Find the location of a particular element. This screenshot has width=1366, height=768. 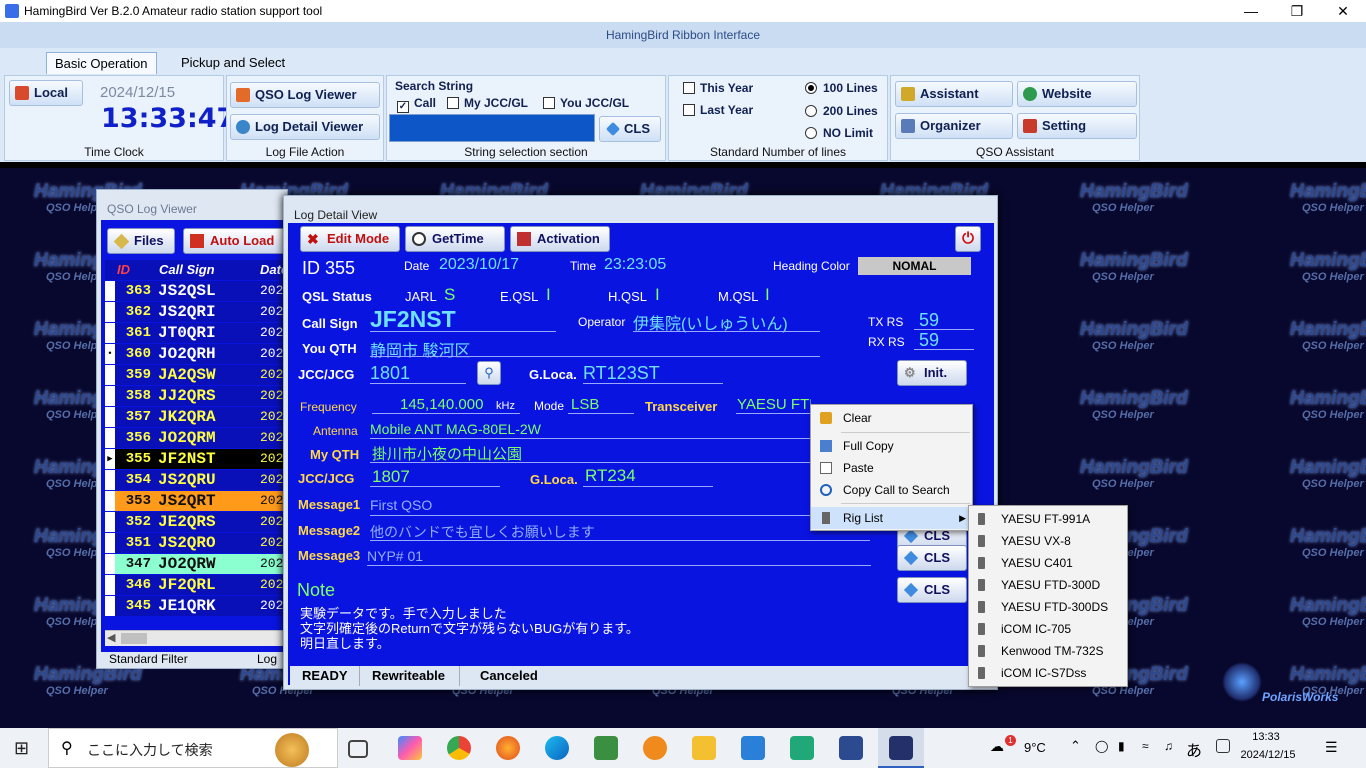

tray-clock-date: 2024/12/15 is located at coordinates (1268, 755).